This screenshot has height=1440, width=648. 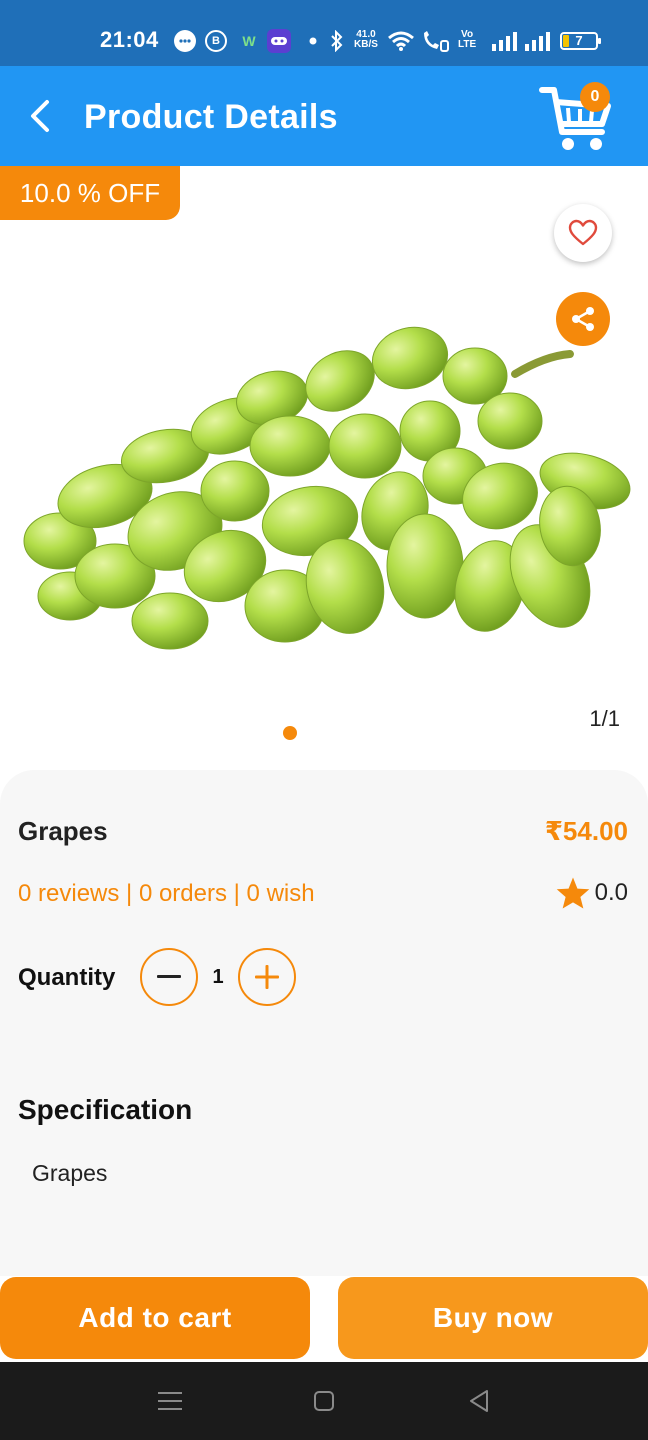 I want to click on dot-icon, so click(x=313, y=41).